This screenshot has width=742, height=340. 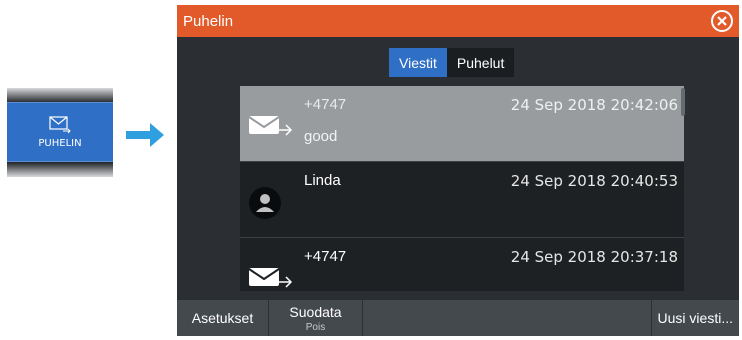 What do you see at coordinates (462, 124) in the screenshot?
I see `message-row: +4747 24 Sep 2018 20:42:06 good` at bounding box center [462, 124].